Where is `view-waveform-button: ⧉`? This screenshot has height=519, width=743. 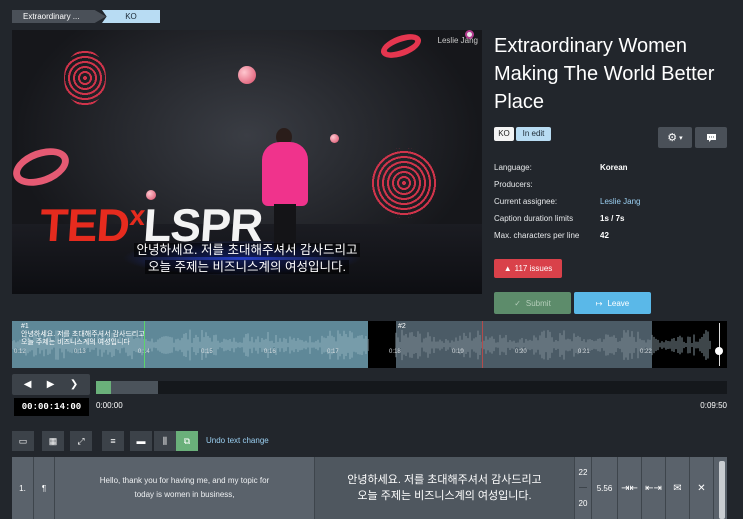 view-waveform-button: ⧉ is located at coordinates (187, 441).